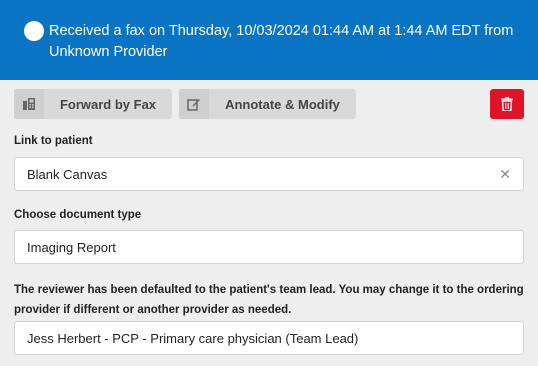 This screenshot has width=538, height=366. I want to click on edit-icon, so click(194, 104).